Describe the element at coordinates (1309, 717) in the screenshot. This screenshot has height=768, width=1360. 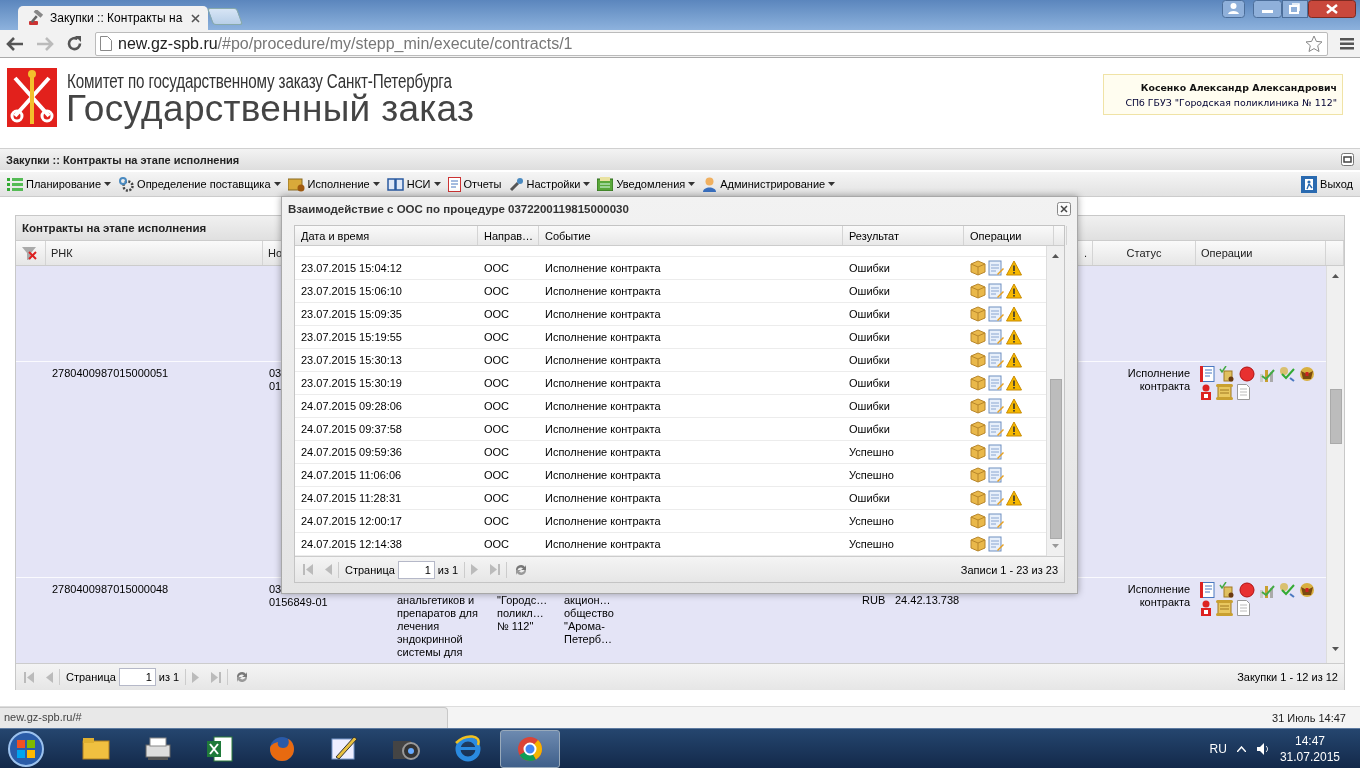
I see `page-clock: 31 Июль 14:47` at that location.